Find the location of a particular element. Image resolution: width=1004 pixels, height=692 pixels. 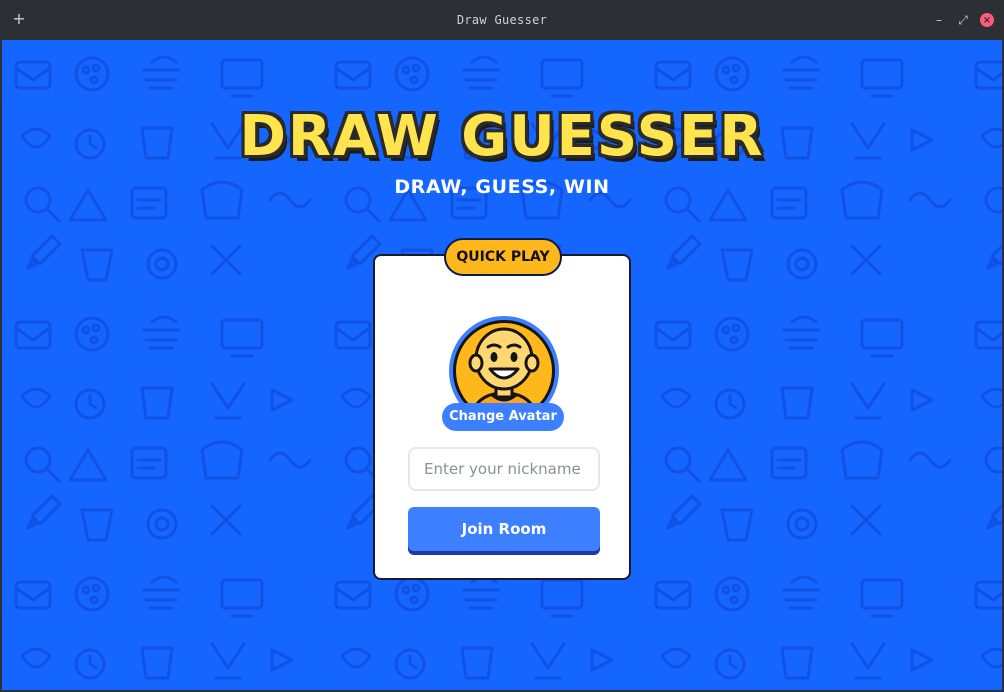

game-logo: DRAW GUESSER is located at coordinates (502, 136).